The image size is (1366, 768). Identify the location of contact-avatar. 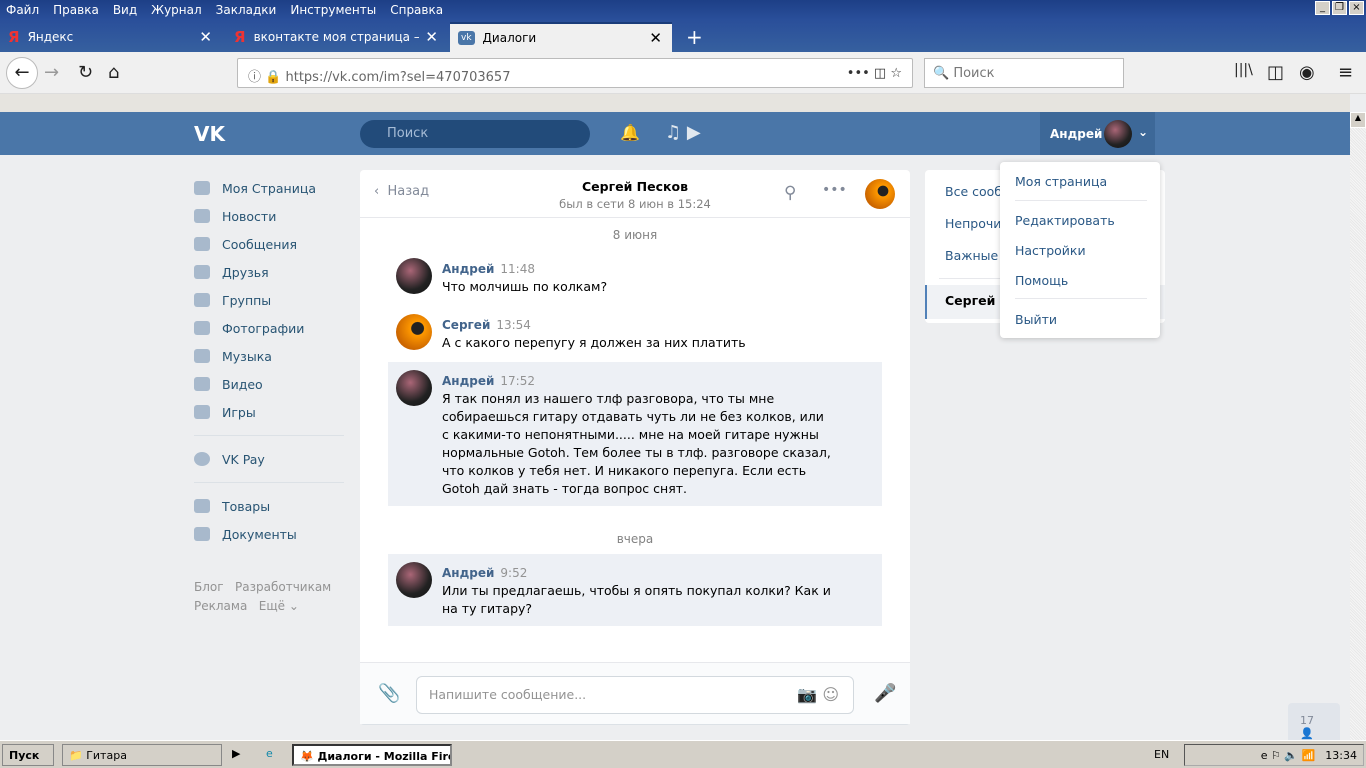
(880, 194).